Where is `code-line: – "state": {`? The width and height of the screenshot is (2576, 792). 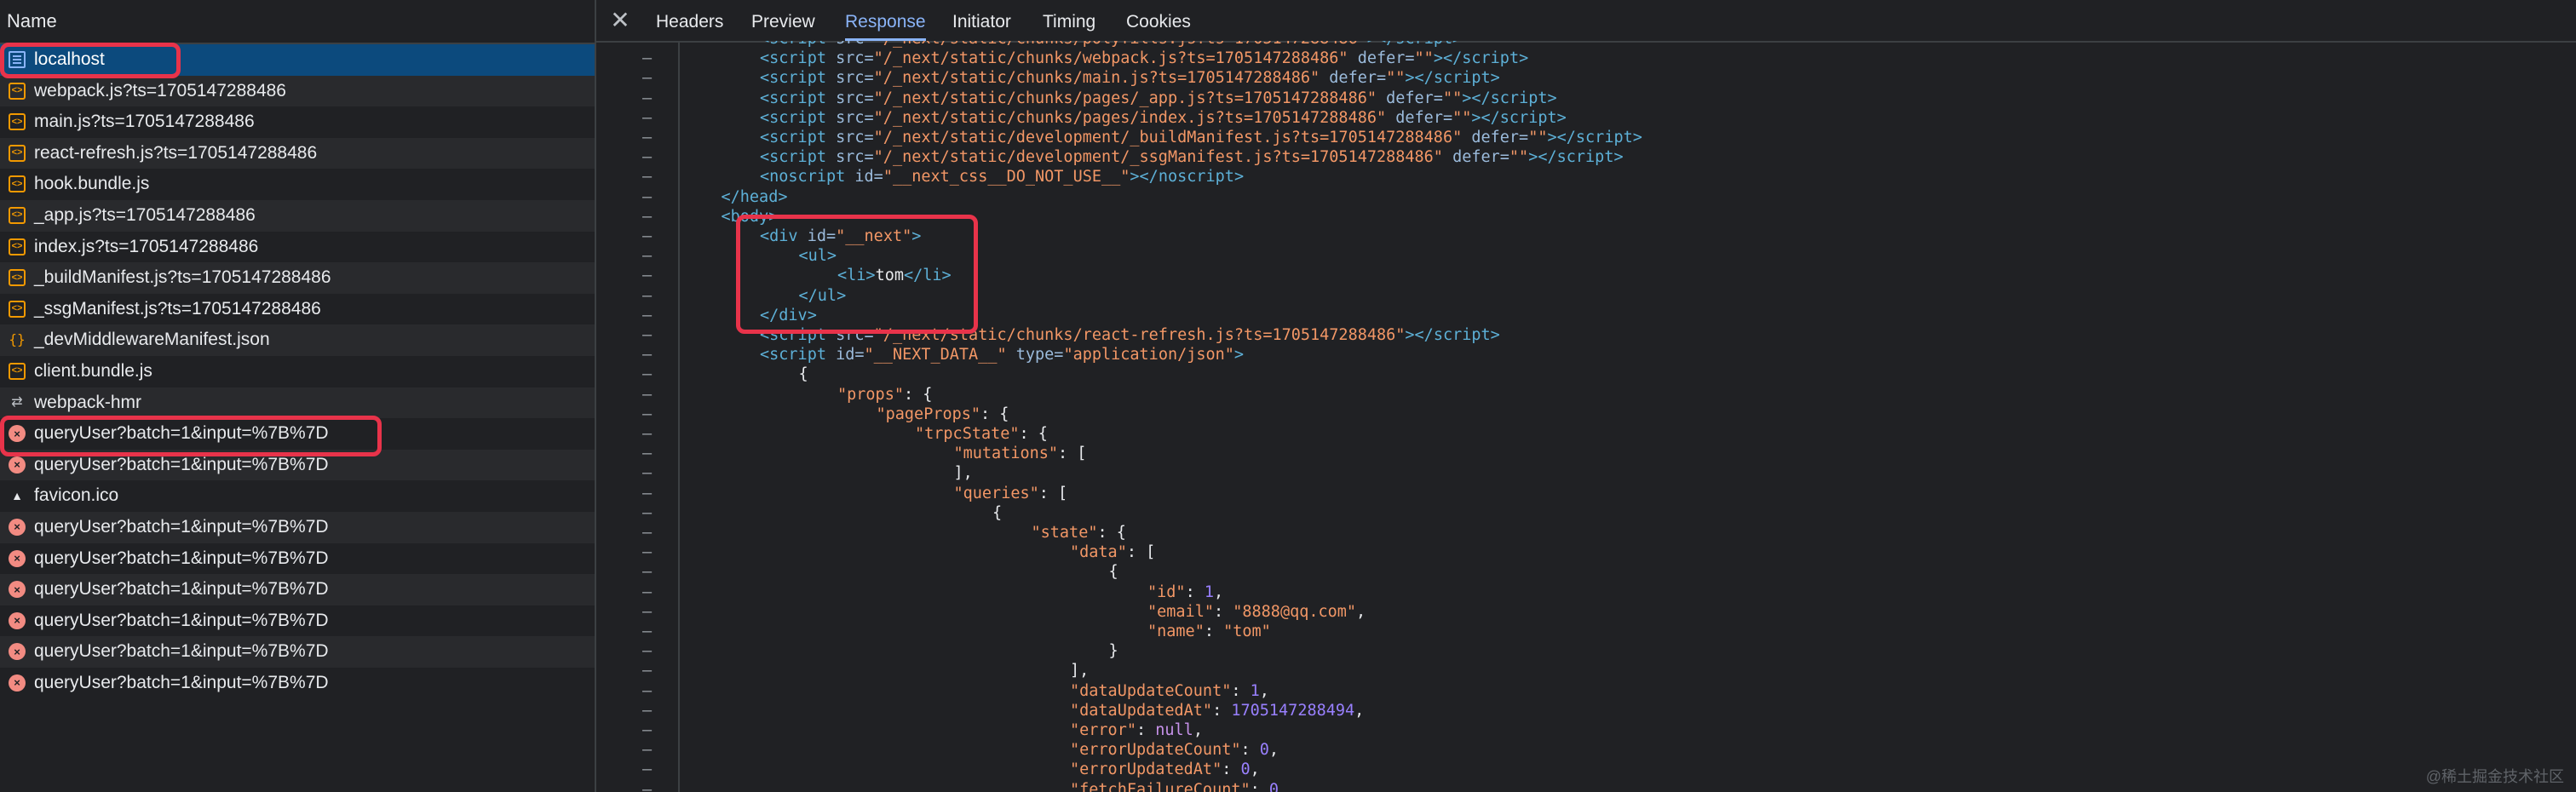
code-line: – "state": { is located at coordinates (1586, 532).